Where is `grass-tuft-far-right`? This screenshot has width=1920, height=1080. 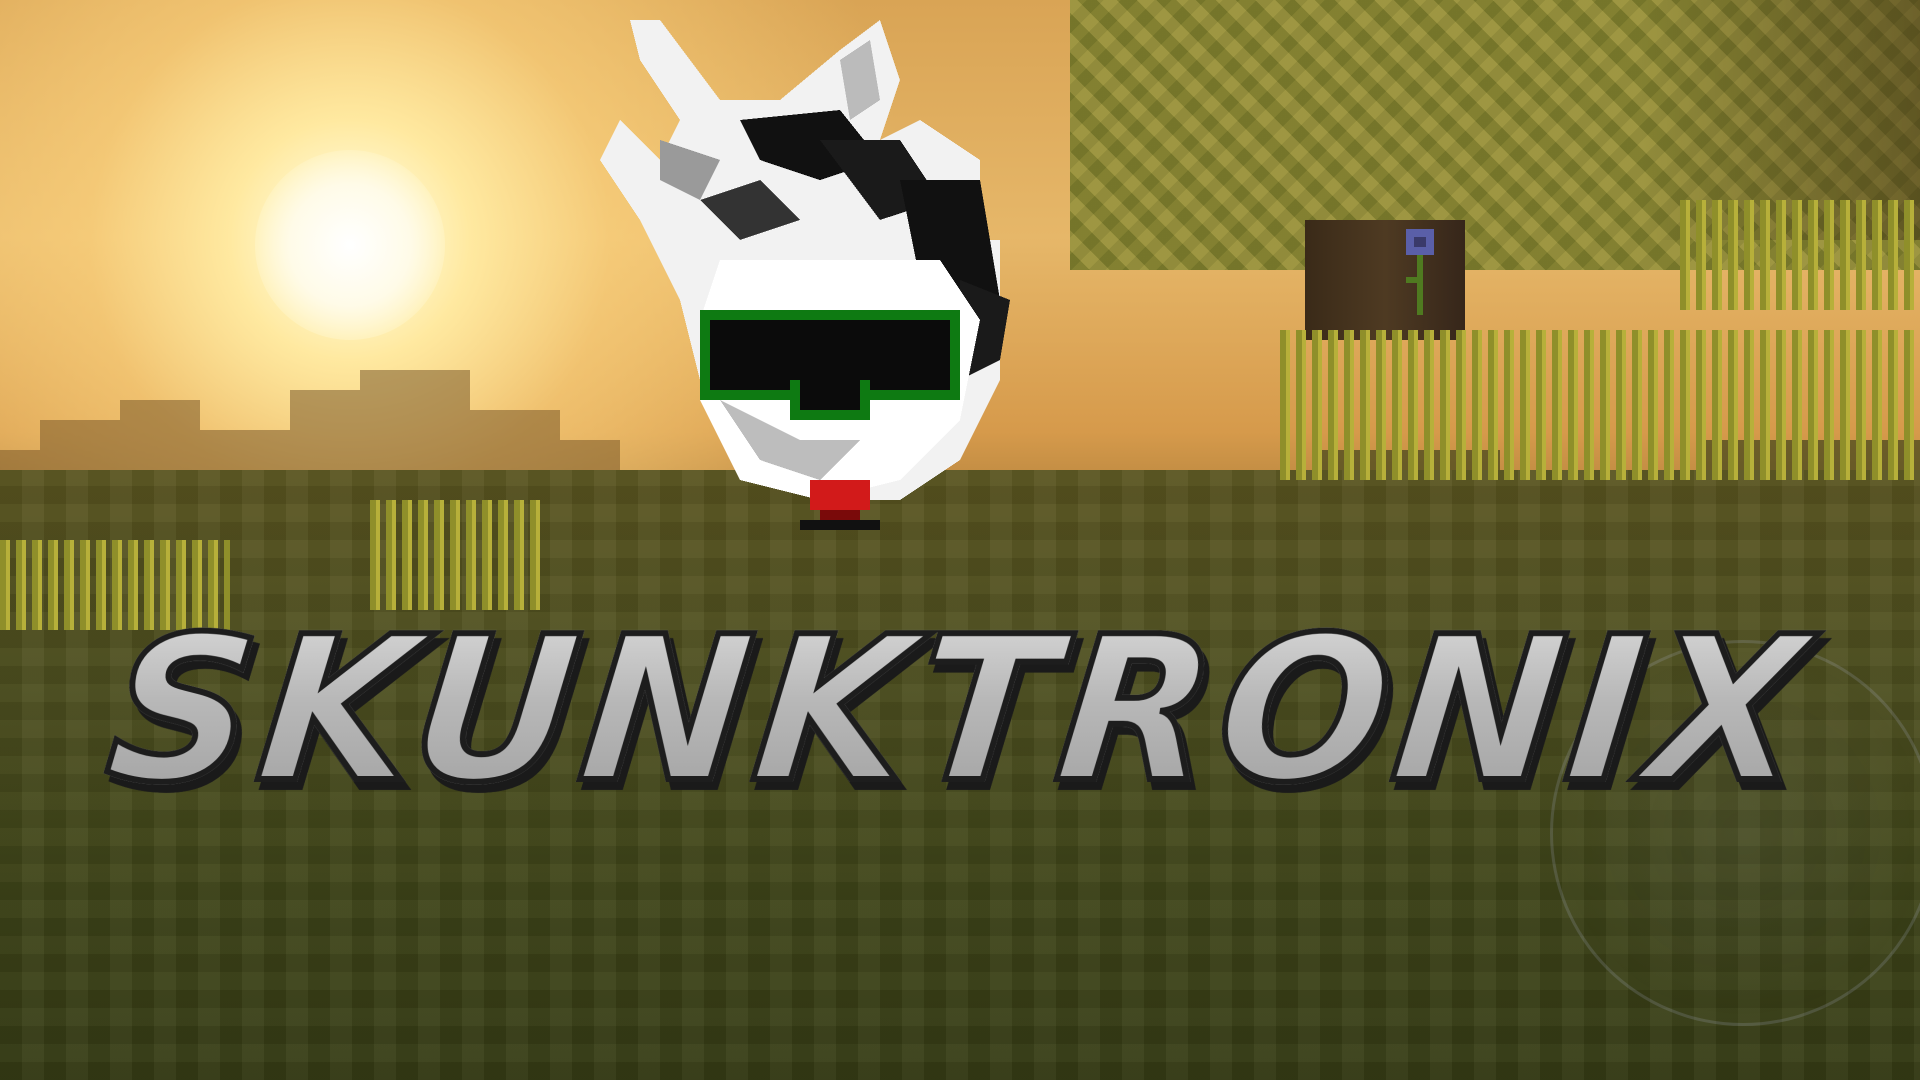
grass-tuft-far-right is located at coordinates (1800, 255).